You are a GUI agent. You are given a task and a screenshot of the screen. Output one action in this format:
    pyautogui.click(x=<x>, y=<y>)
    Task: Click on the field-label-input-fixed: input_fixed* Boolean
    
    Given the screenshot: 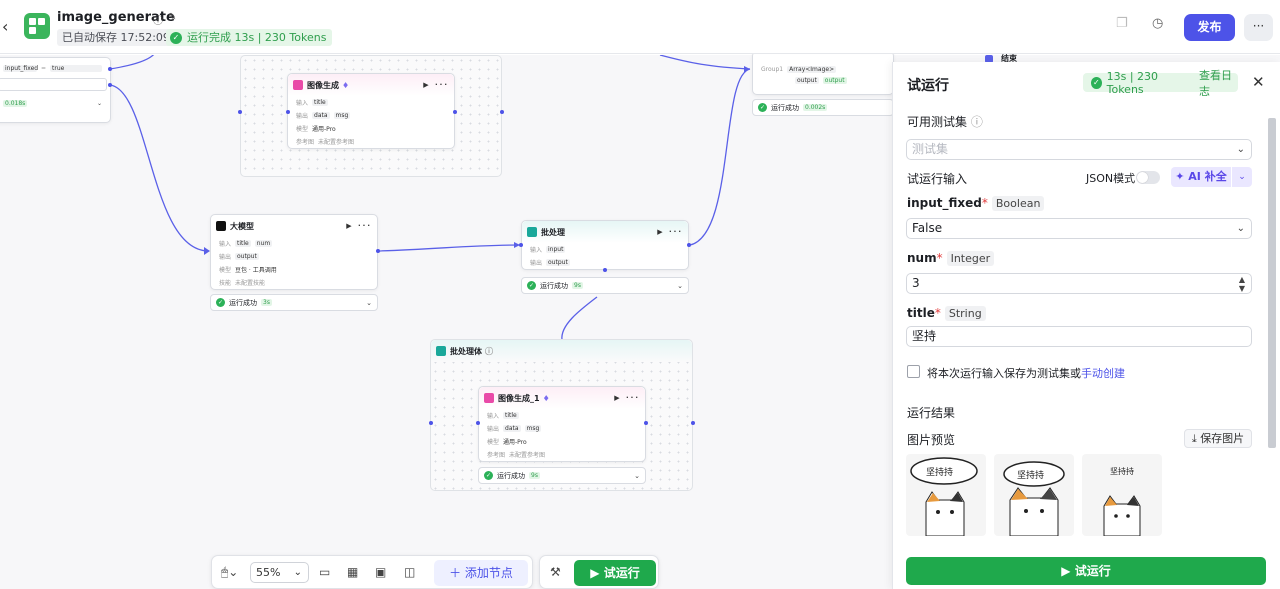 What is the action you would take?
    pyautogui.click(x=976, y=203)
    